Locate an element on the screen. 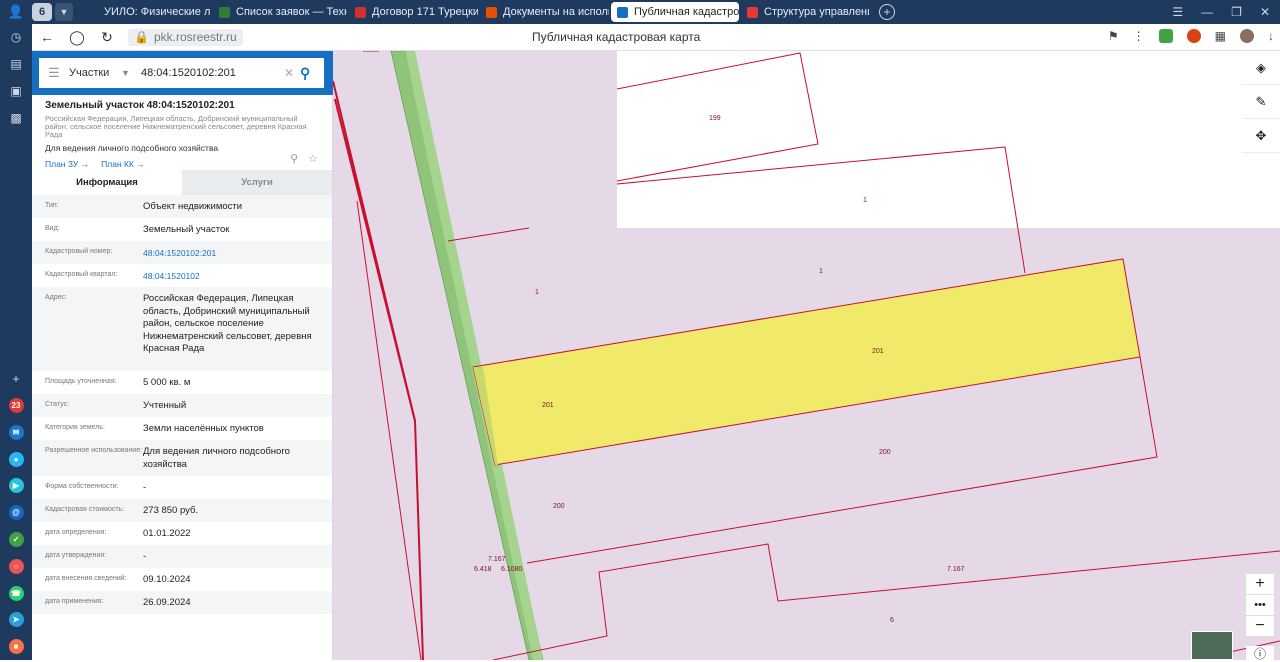 The width and height of the screenshot is (1280, 662). window-controls: ☰ — ❐ ✕ is located at coordinates (1226, 12).